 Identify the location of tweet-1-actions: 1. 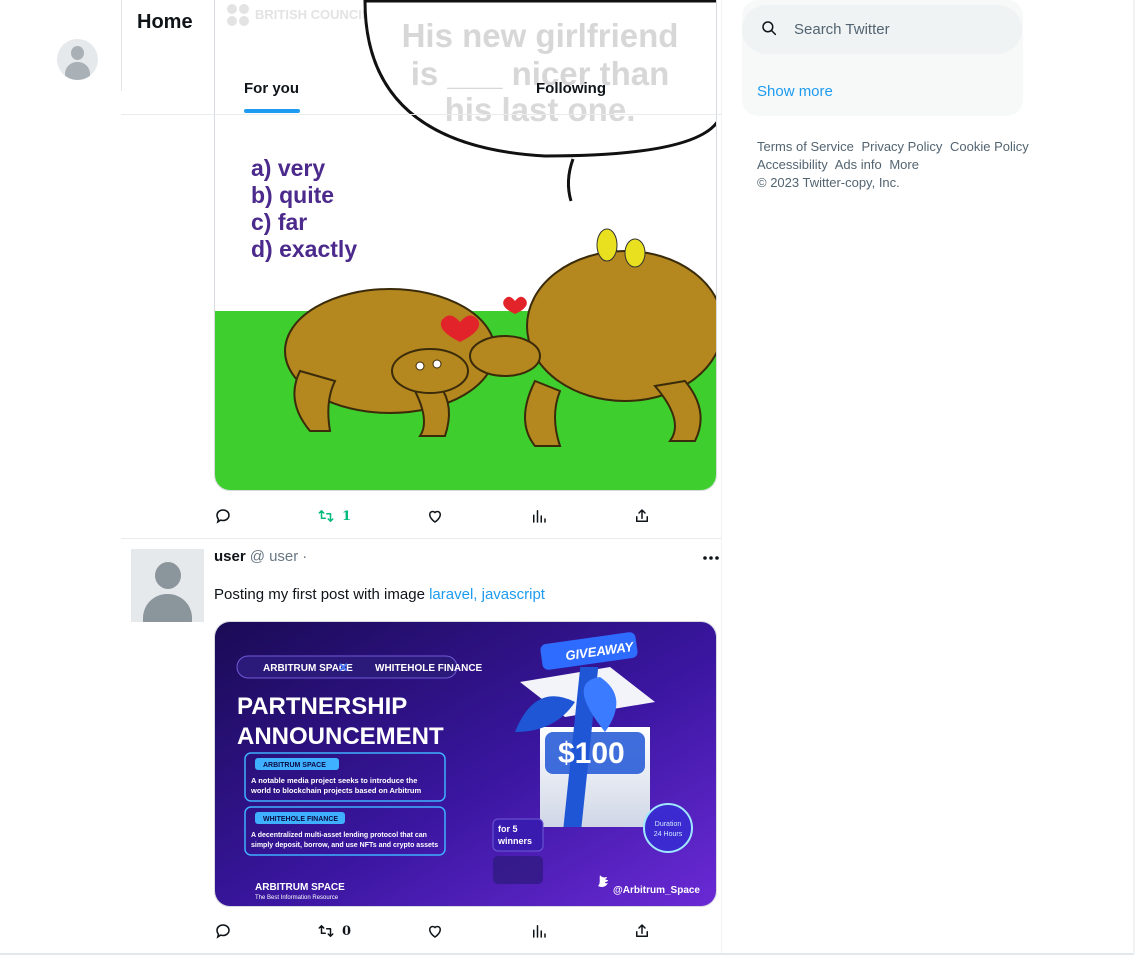
(434, 516).